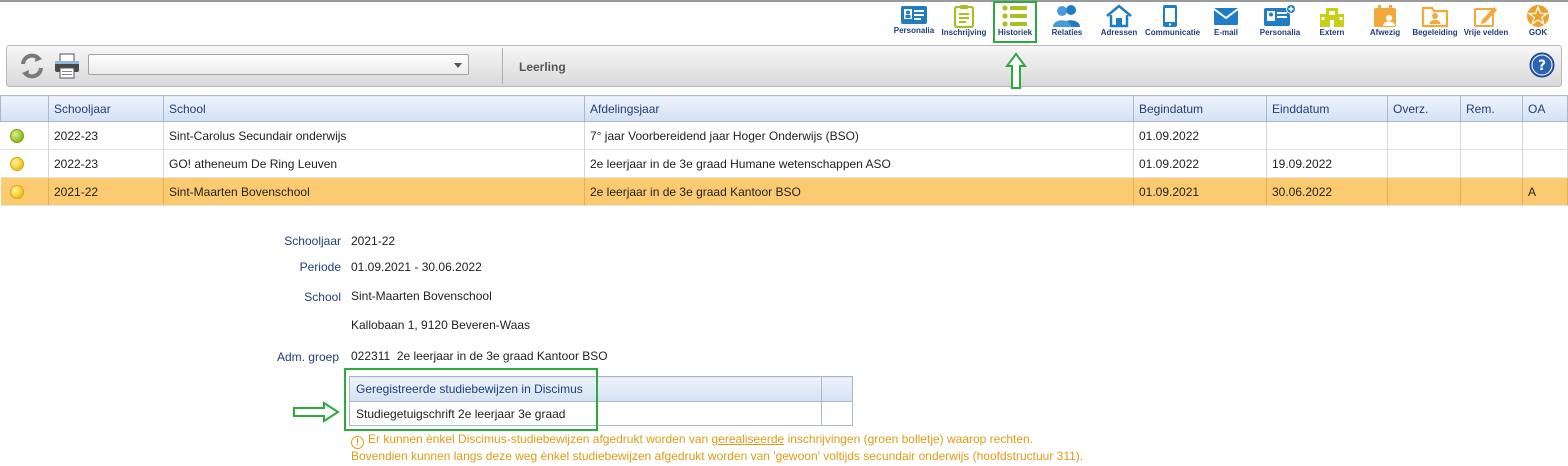 Image resolution: width=1568 pixels, height=466 pixels. Describe the element at coordinates (322, 297) in the screenshot. I see `school-label: School` at that location.